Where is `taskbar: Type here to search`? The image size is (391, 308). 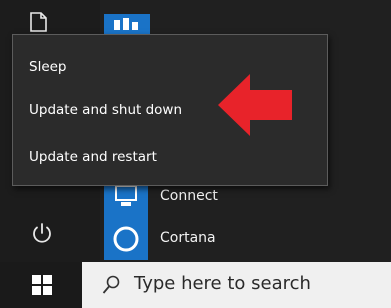
taskbar: Type here to search is located at coordinates (195, 285).